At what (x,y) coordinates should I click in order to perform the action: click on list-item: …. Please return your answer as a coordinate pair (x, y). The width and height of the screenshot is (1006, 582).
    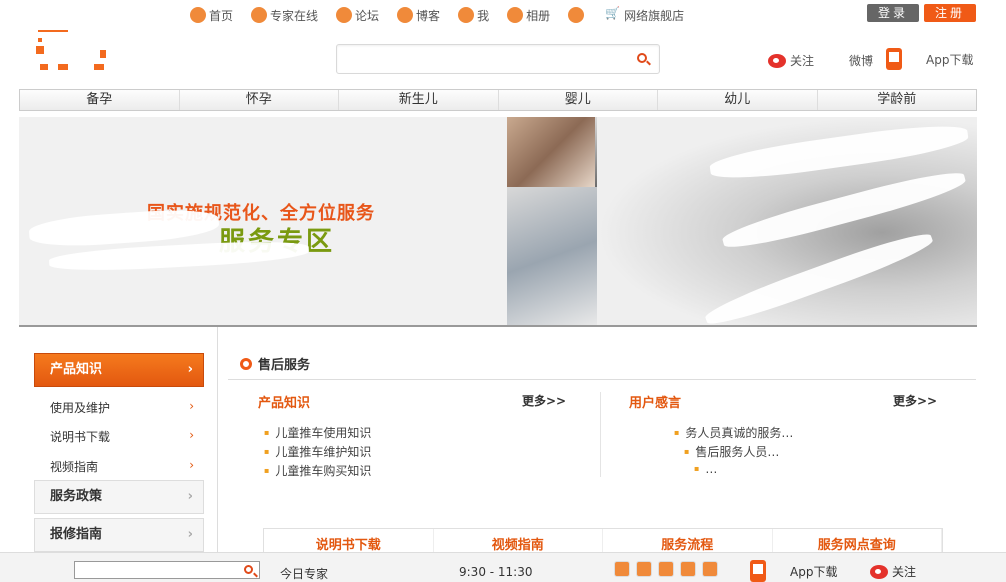
    Looking at the image, I should click on (675, 469).